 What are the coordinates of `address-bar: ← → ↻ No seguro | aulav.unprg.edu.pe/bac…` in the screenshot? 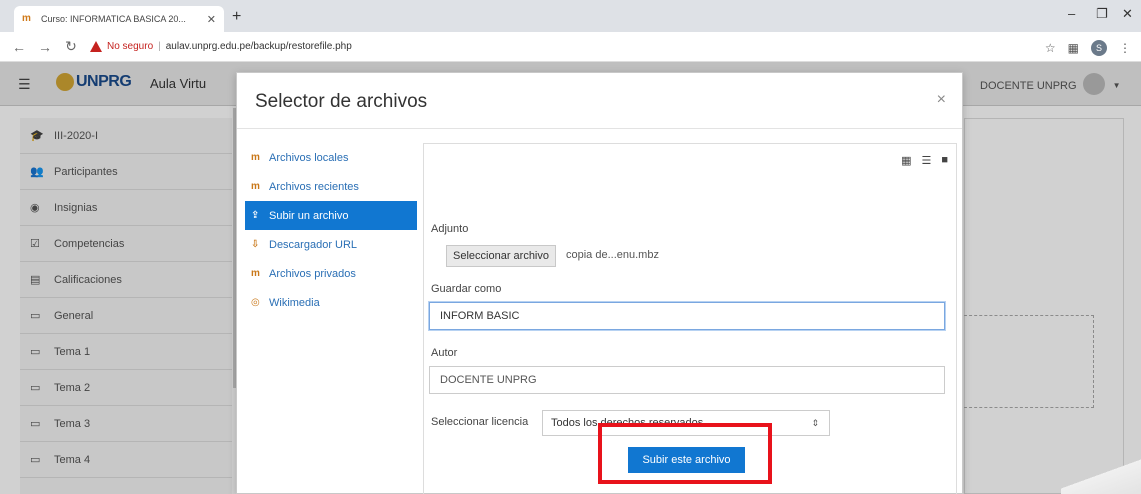 It's located at (570, 47).